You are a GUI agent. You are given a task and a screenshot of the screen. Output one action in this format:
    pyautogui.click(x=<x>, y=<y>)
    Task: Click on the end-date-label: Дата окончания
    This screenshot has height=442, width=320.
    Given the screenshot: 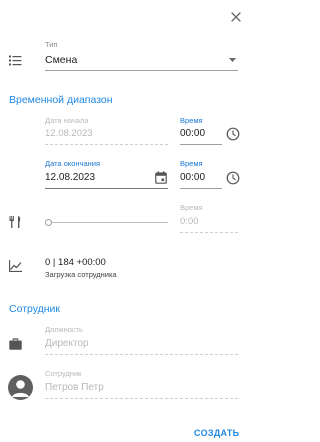 What is the action you would take?
    pyautogui.click(x=73, y=163)
    